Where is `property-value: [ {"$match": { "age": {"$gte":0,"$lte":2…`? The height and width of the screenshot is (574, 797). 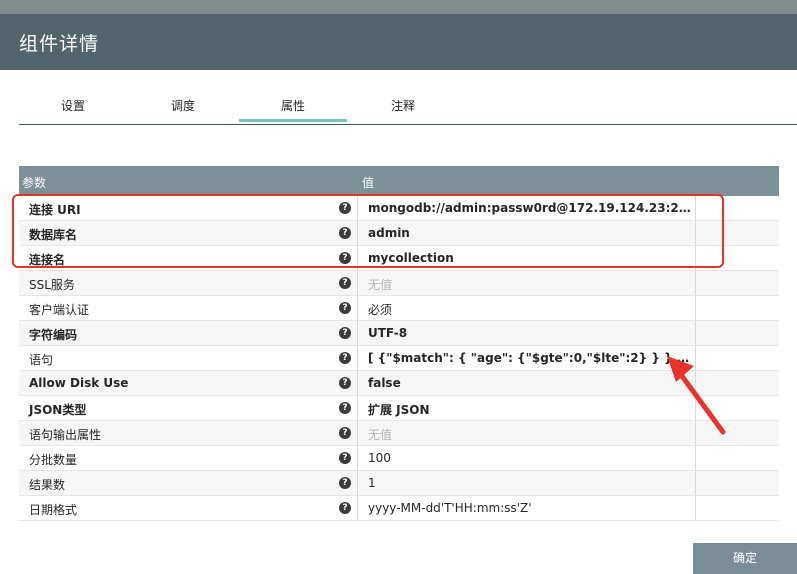 property-value: [ {"$match": { "age": {"$gte":0,"$lte":2… is located at coordinates (530, 358).